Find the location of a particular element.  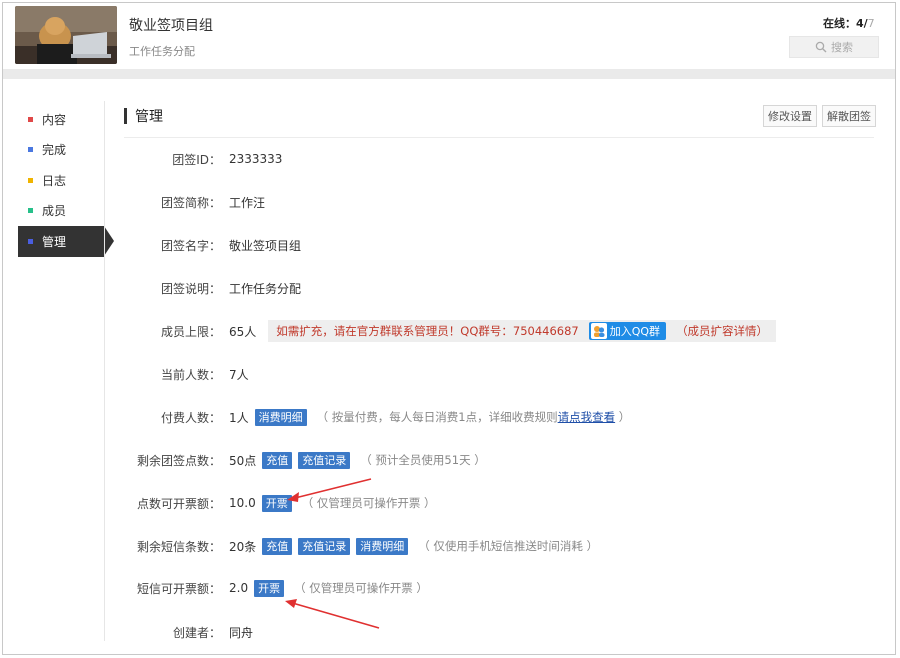

field-value: 10.0 is located at coordinates (242, 503).